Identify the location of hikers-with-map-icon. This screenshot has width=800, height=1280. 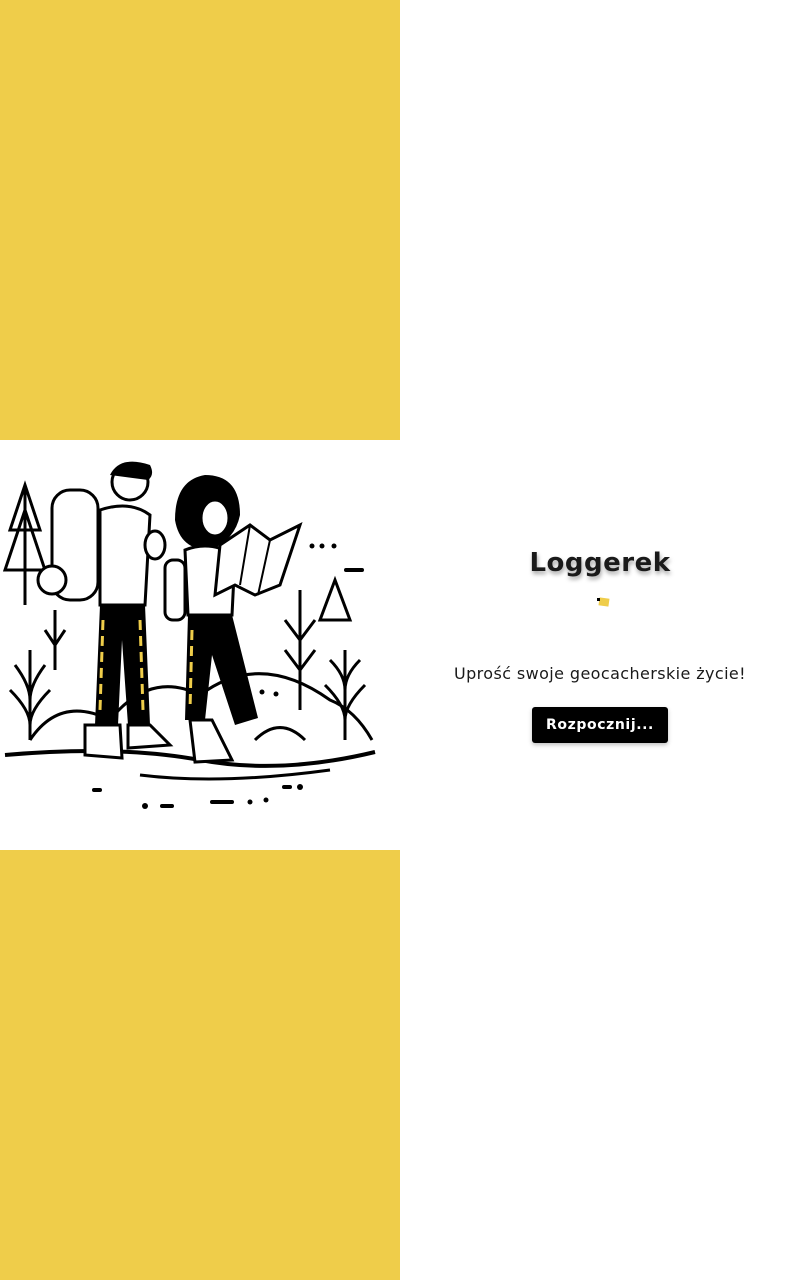
(189, 635).